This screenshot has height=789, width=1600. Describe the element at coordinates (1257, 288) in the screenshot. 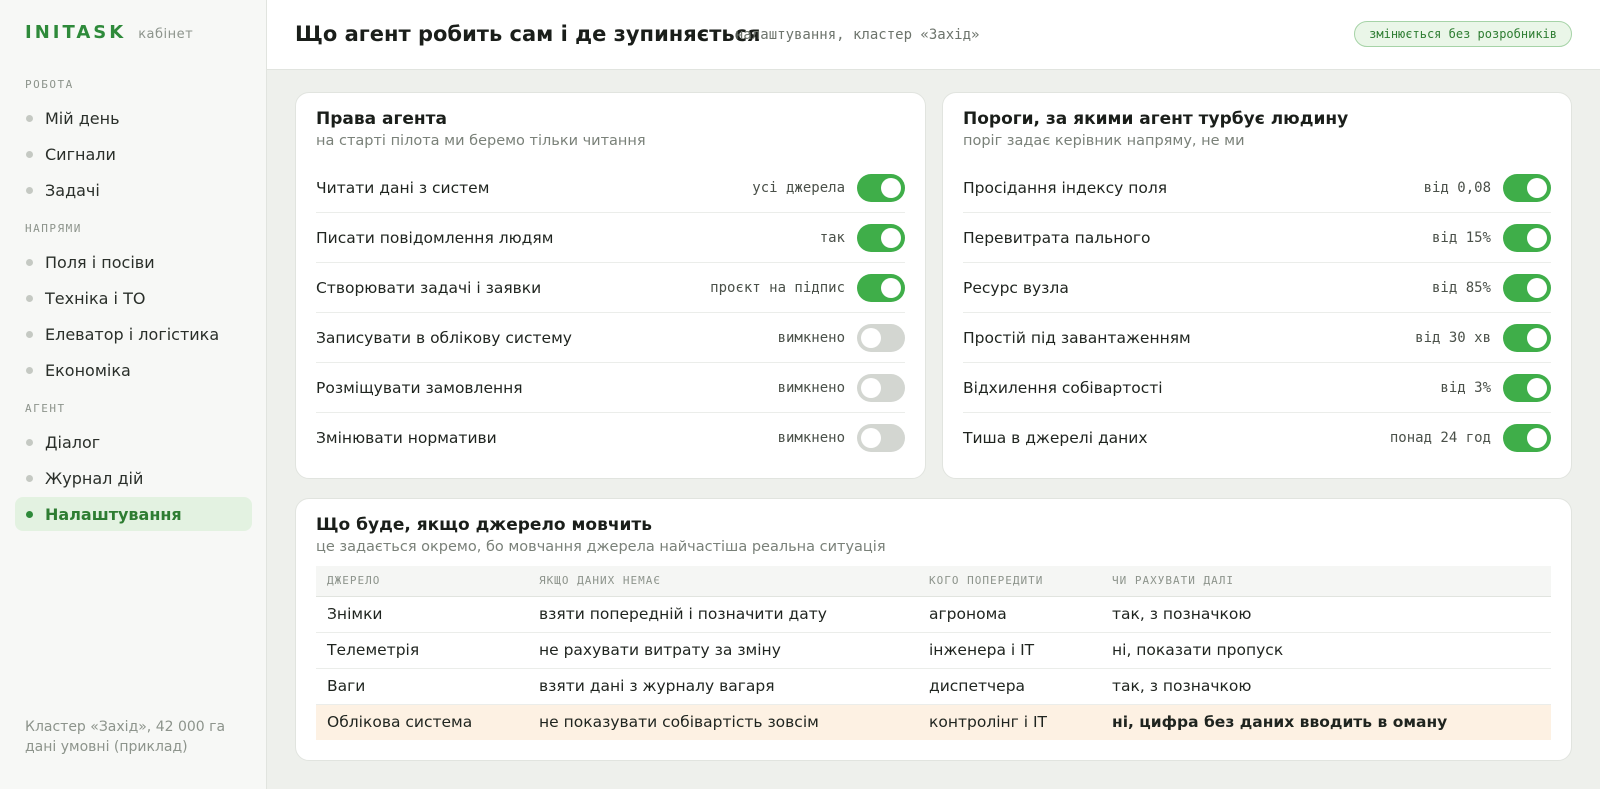

I see `threshold-row-node-resource: Ресурс вузла від 85%` at that location.